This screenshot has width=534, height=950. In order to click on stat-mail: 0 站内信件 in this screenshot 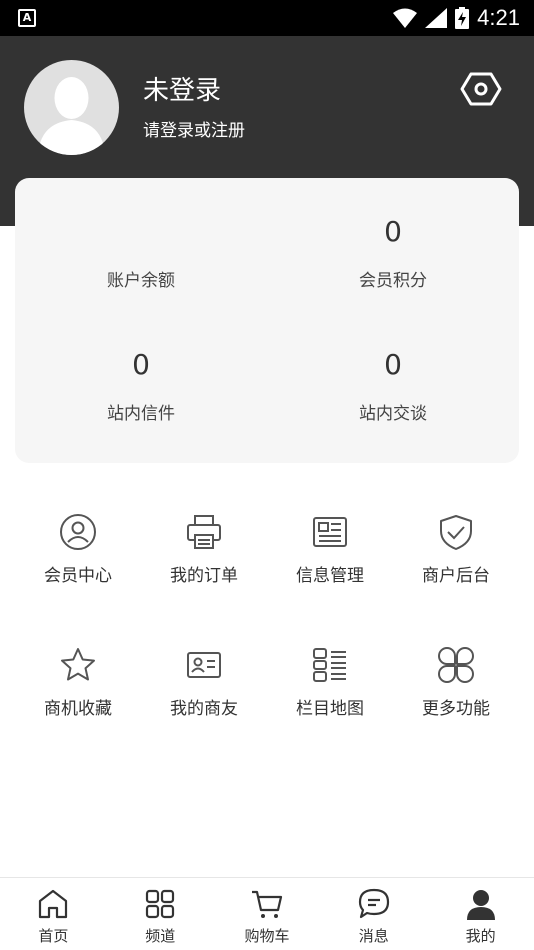, I will do `click(141, 384)`.